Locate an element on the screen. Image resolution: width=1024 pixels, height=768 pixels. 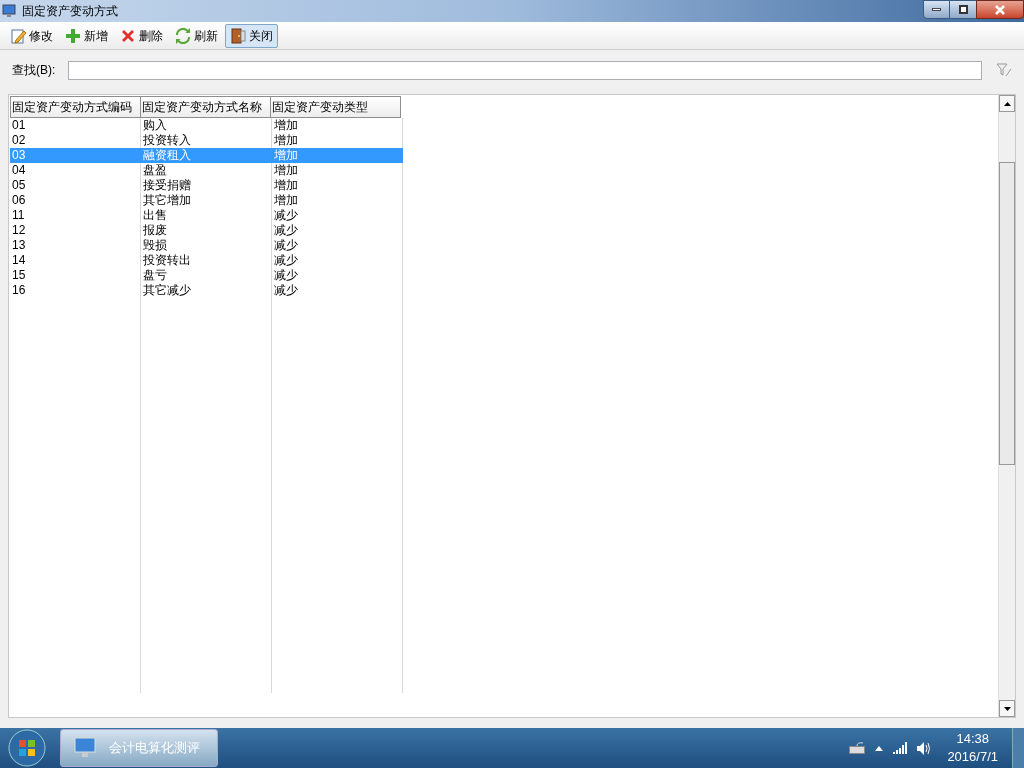
table-cell-text: 06 is located at coordinates (19, 200).